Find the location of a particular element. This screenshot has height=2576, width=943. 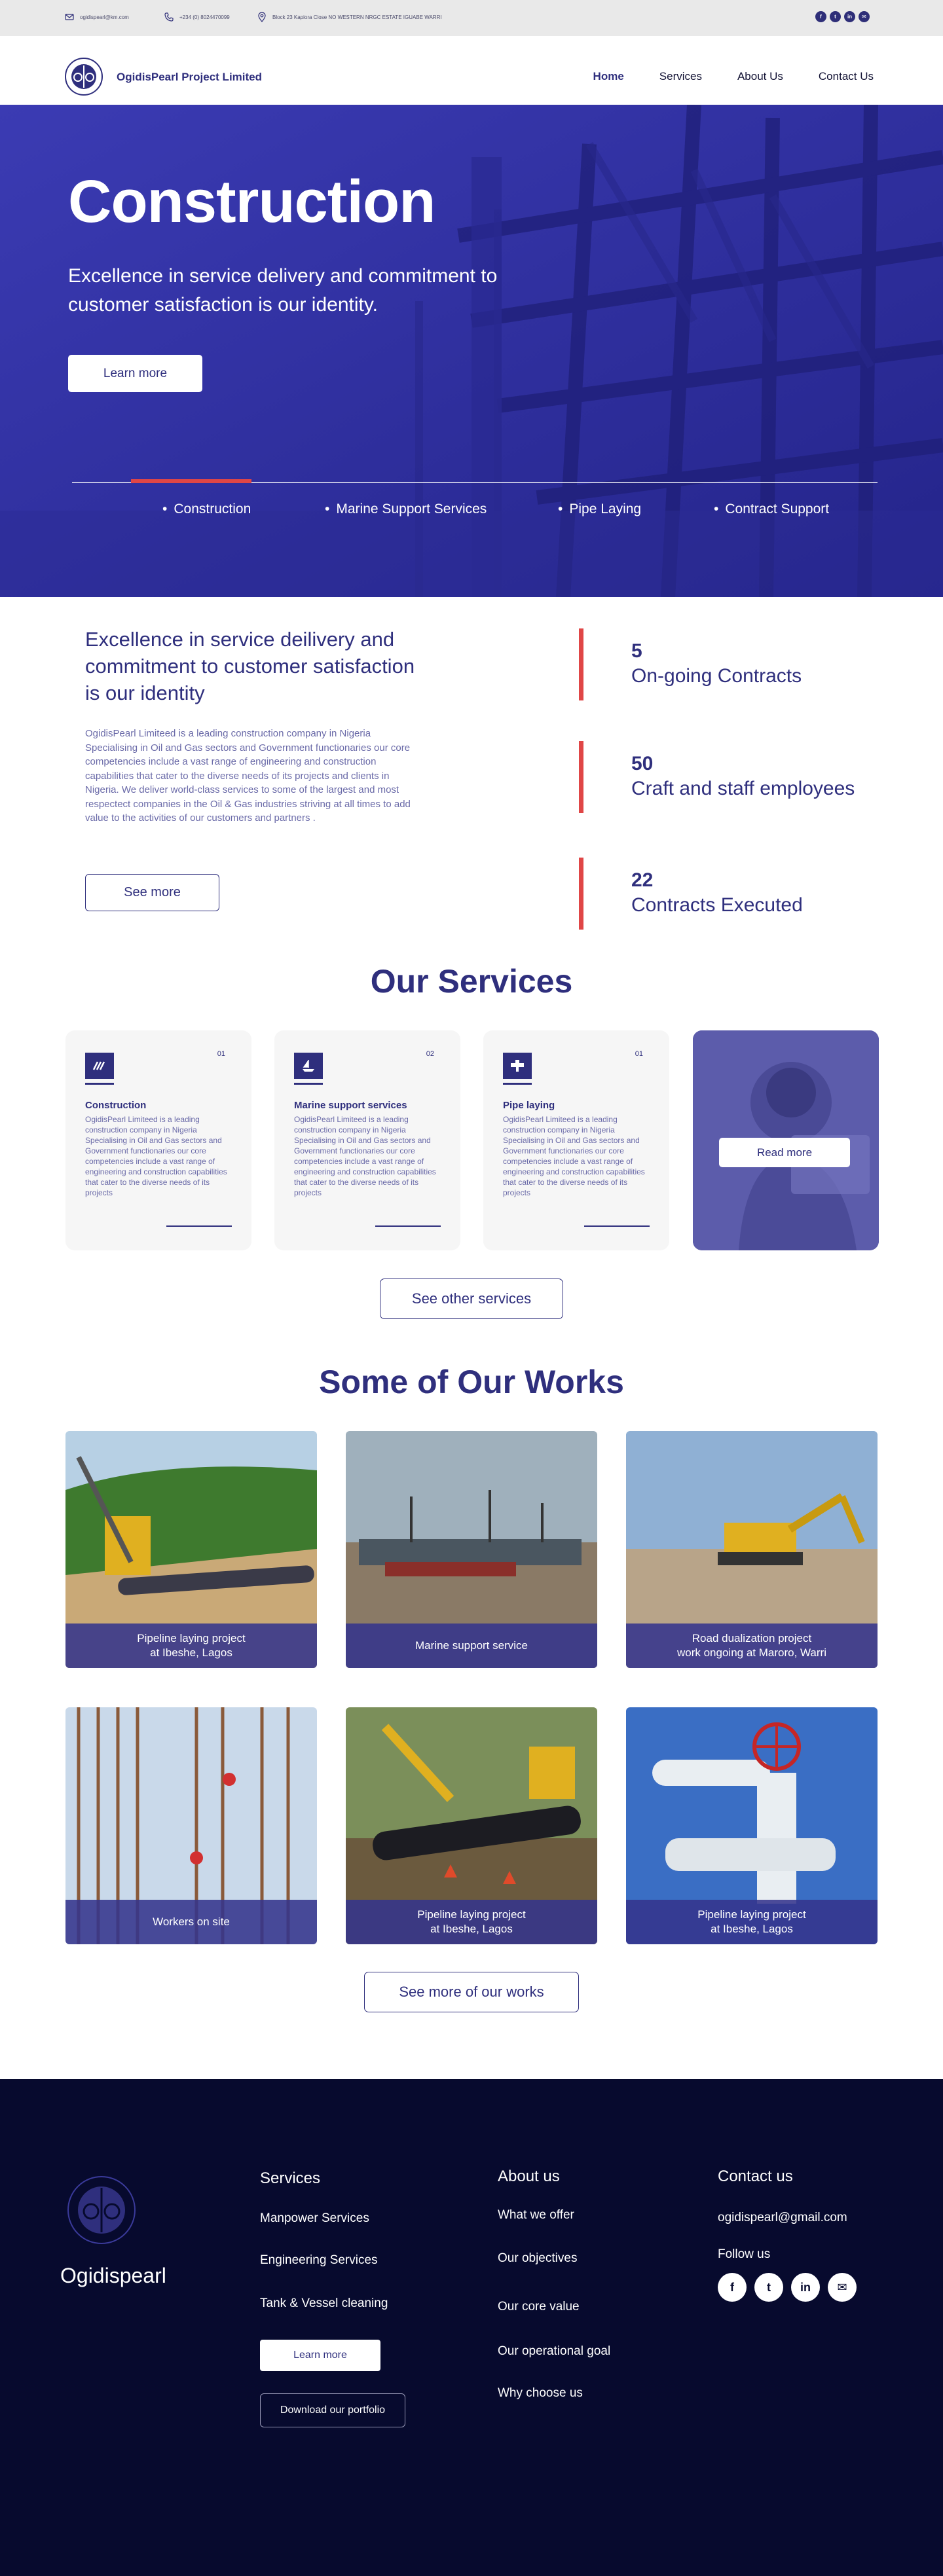

footer-contact-title: Contact us is located at coordinates (755, 2176).